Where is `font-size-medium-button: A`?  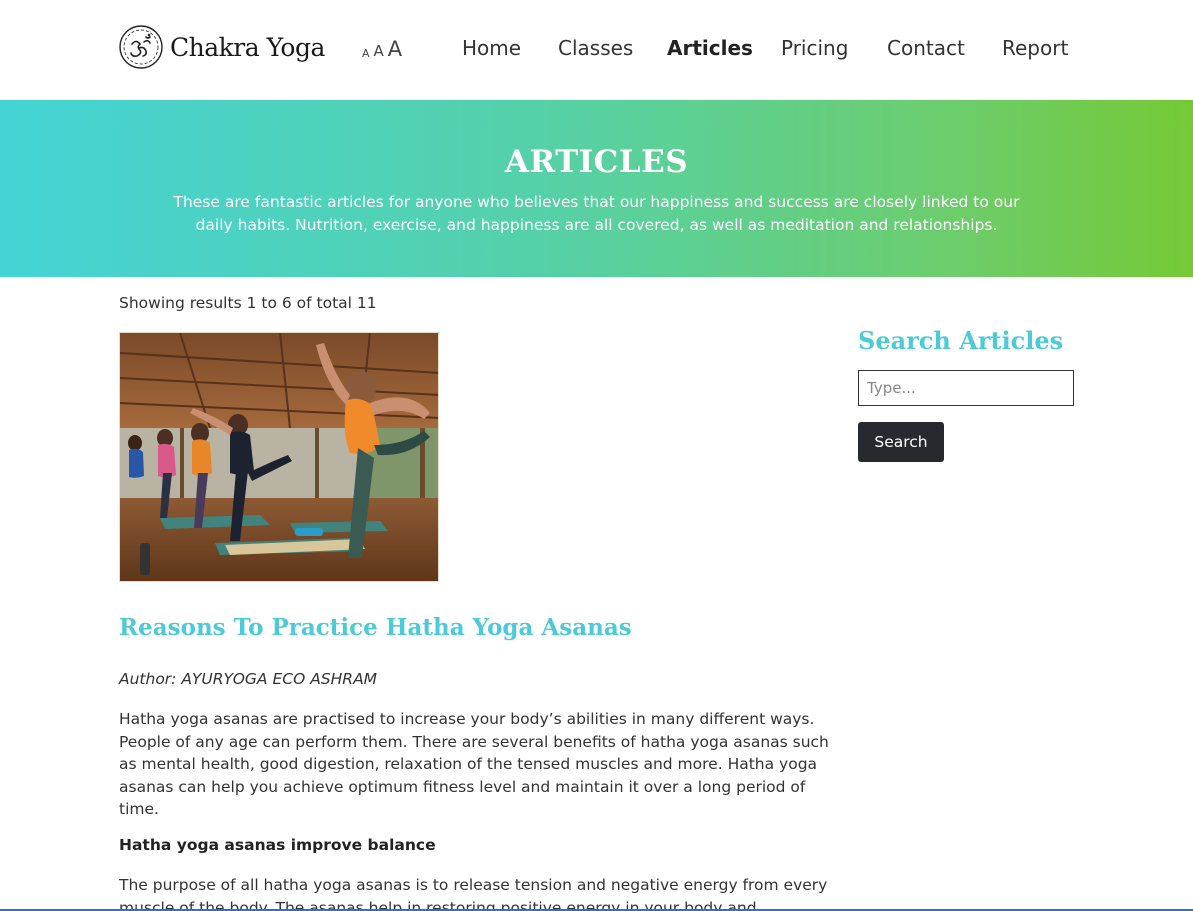 font-size-medium-button: A is located at coordinates (379, 51).